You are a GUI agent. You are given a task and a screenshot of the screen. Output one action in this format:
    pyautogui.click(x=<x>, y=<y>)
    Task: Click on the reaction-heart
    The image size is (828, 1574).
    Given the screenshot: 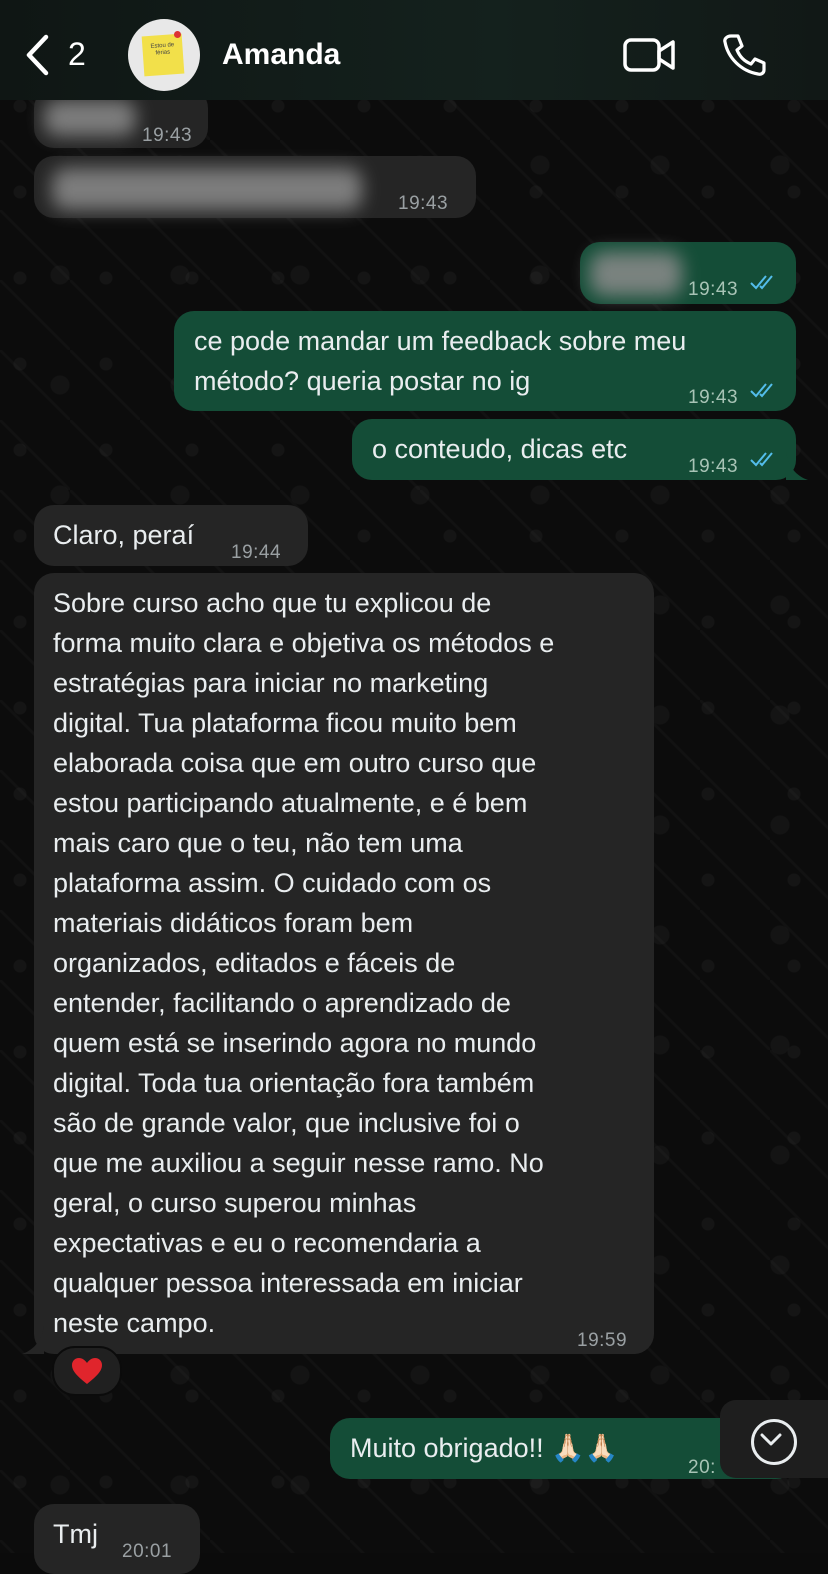 What is the action you would take?
    pyautogui.click(x=87, y=1371)
    